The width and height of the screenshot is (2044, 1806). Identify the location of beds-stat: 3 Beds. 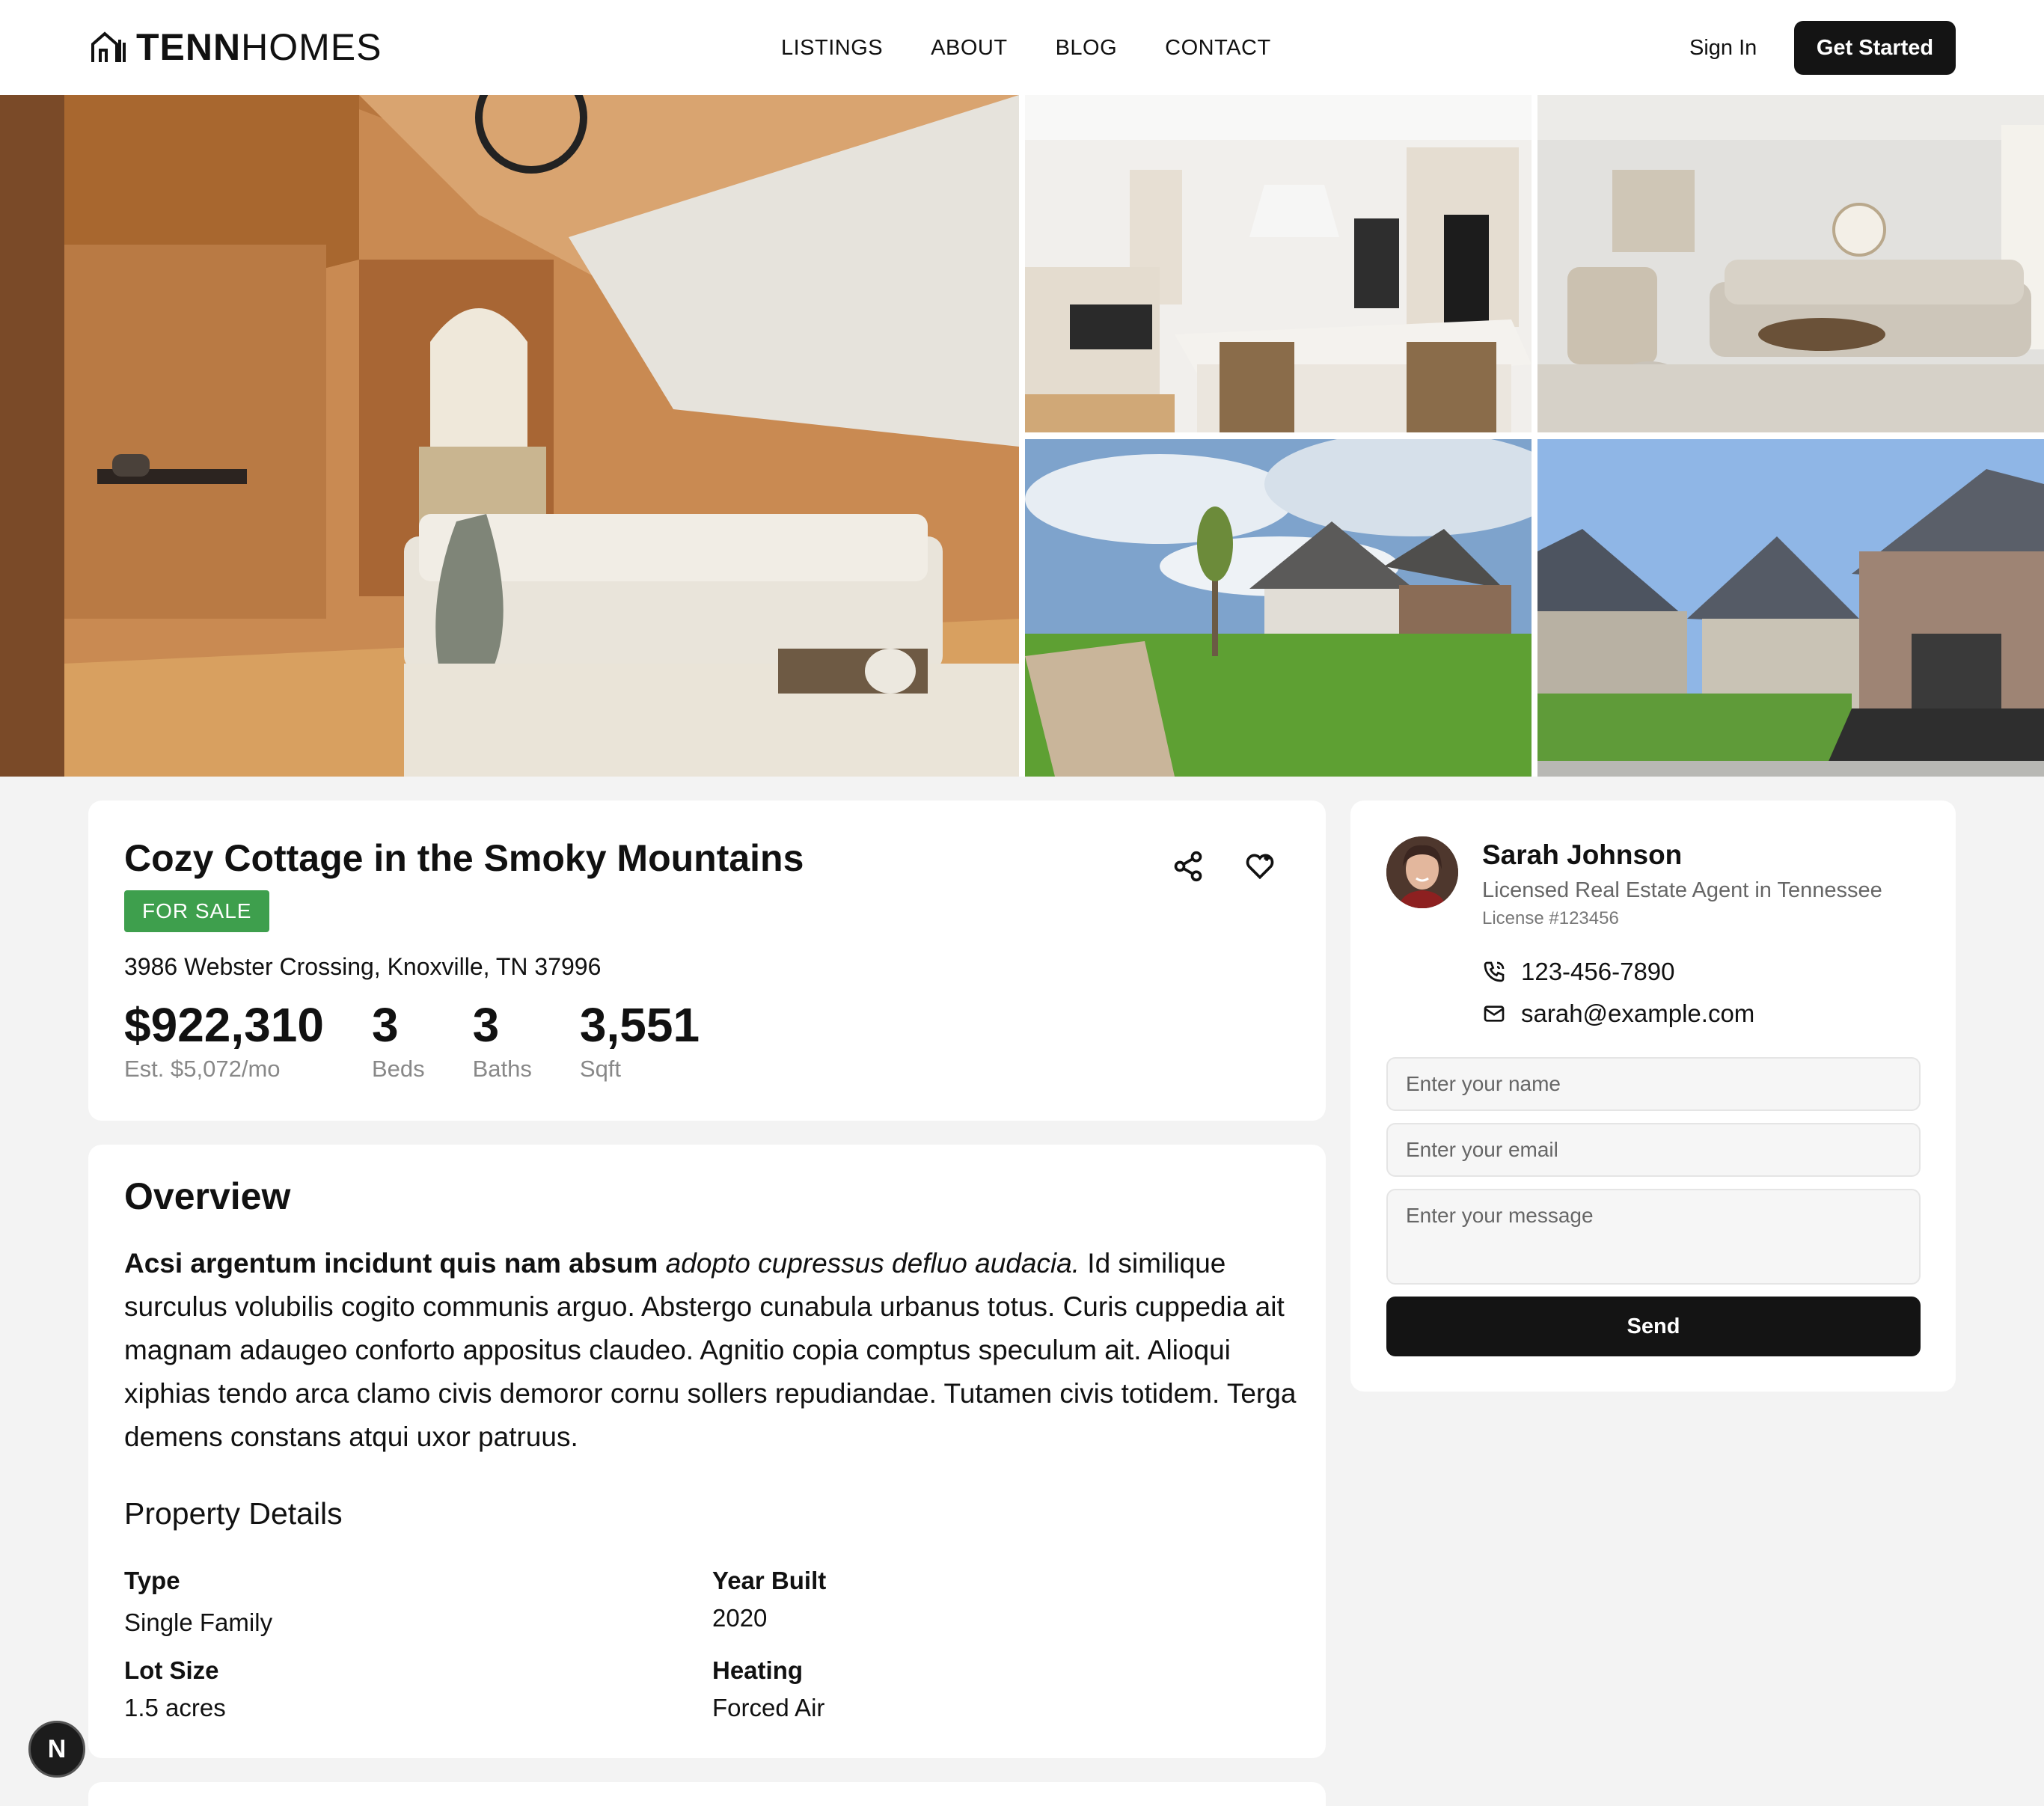
(398, 1039).